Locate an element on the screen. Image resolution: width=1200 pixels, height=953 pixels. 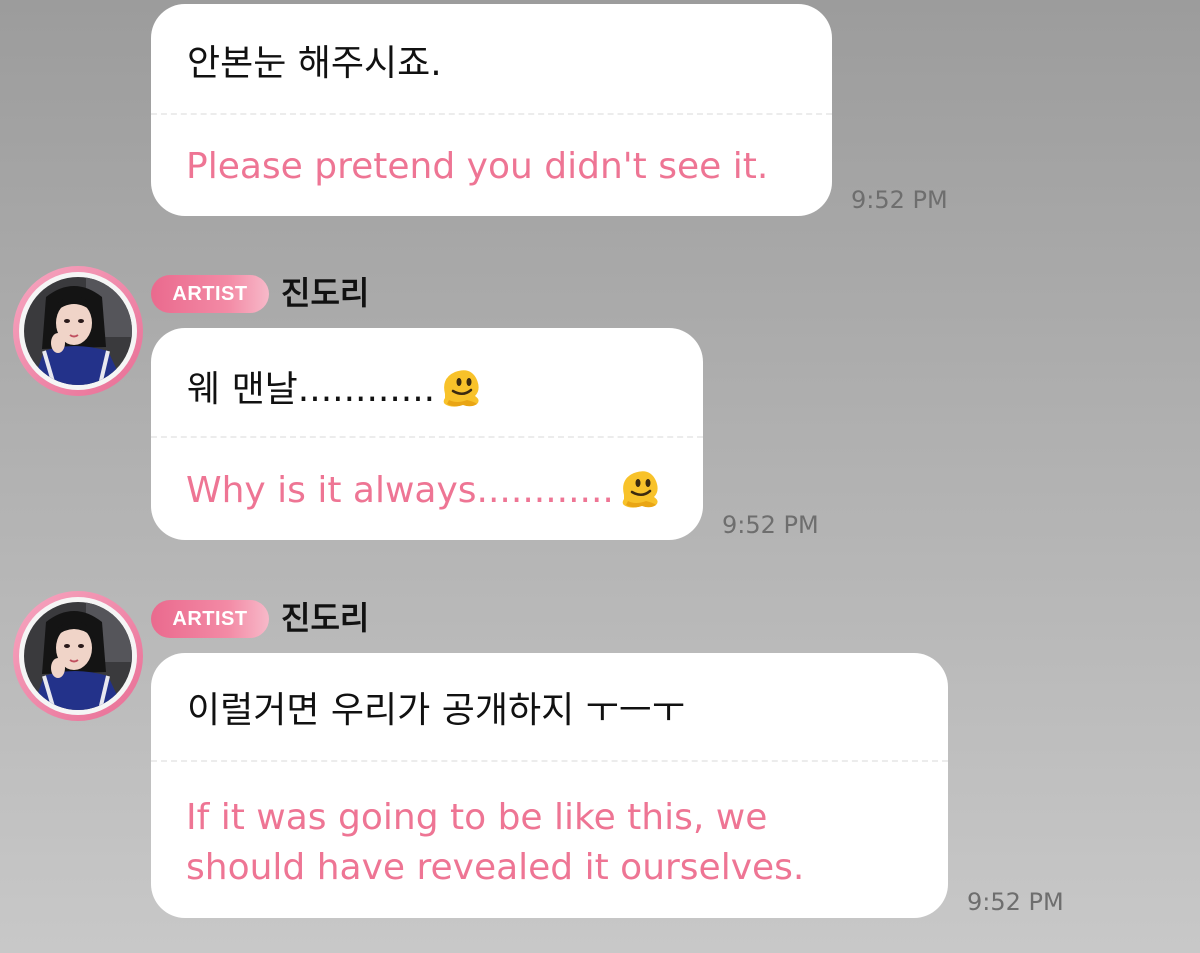
message-translation-line-2: should have revealed it ourselves. is located at coordinates (495, 867).